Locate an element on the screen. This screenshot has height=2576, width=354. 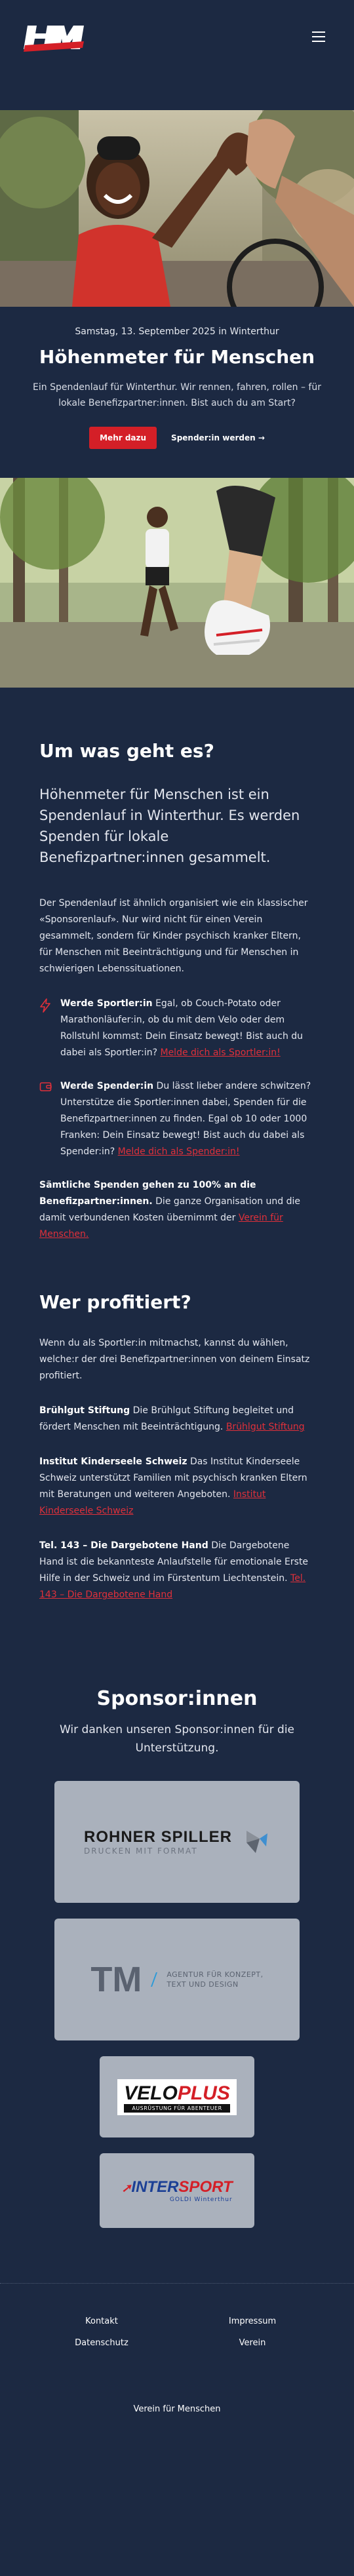
sponsor-rohner-name: ROHNER SPILLER is located at coordinates (157, 1837).